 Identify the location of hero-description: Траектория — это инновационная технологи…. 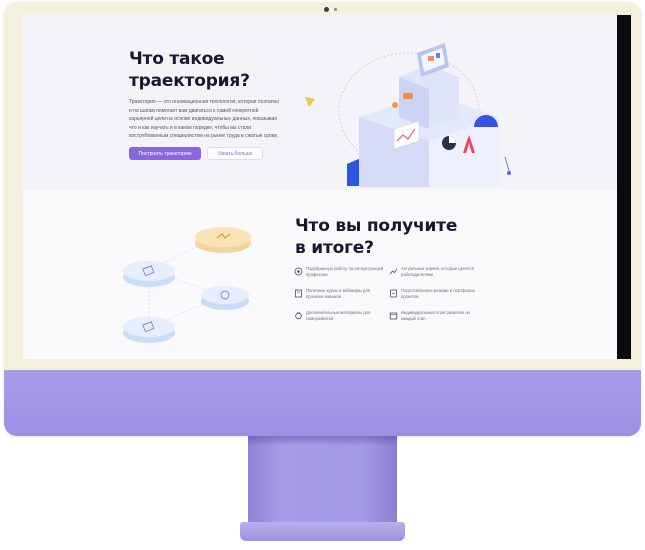
(204, 119).